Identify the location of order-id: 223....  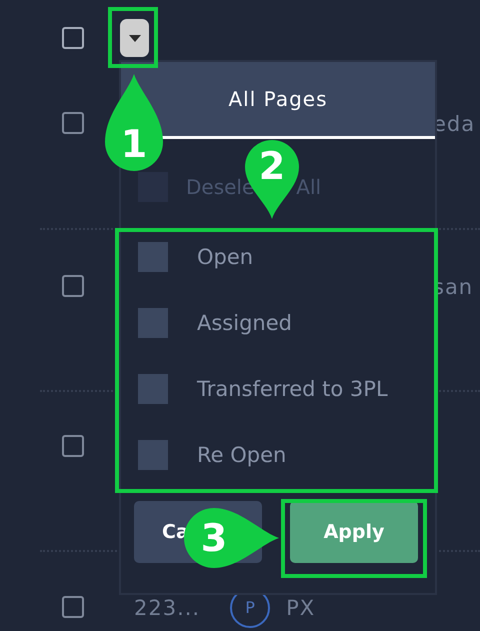
(167, 608).